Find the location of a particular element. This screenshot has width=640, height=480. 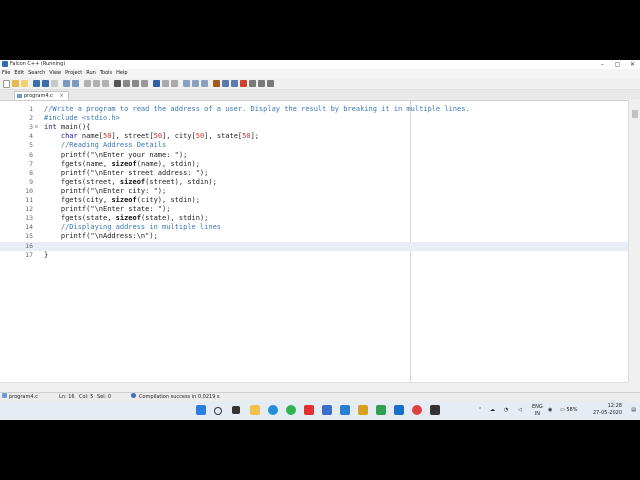

code-token: fgets(city, is located at coordinates (78, 200).